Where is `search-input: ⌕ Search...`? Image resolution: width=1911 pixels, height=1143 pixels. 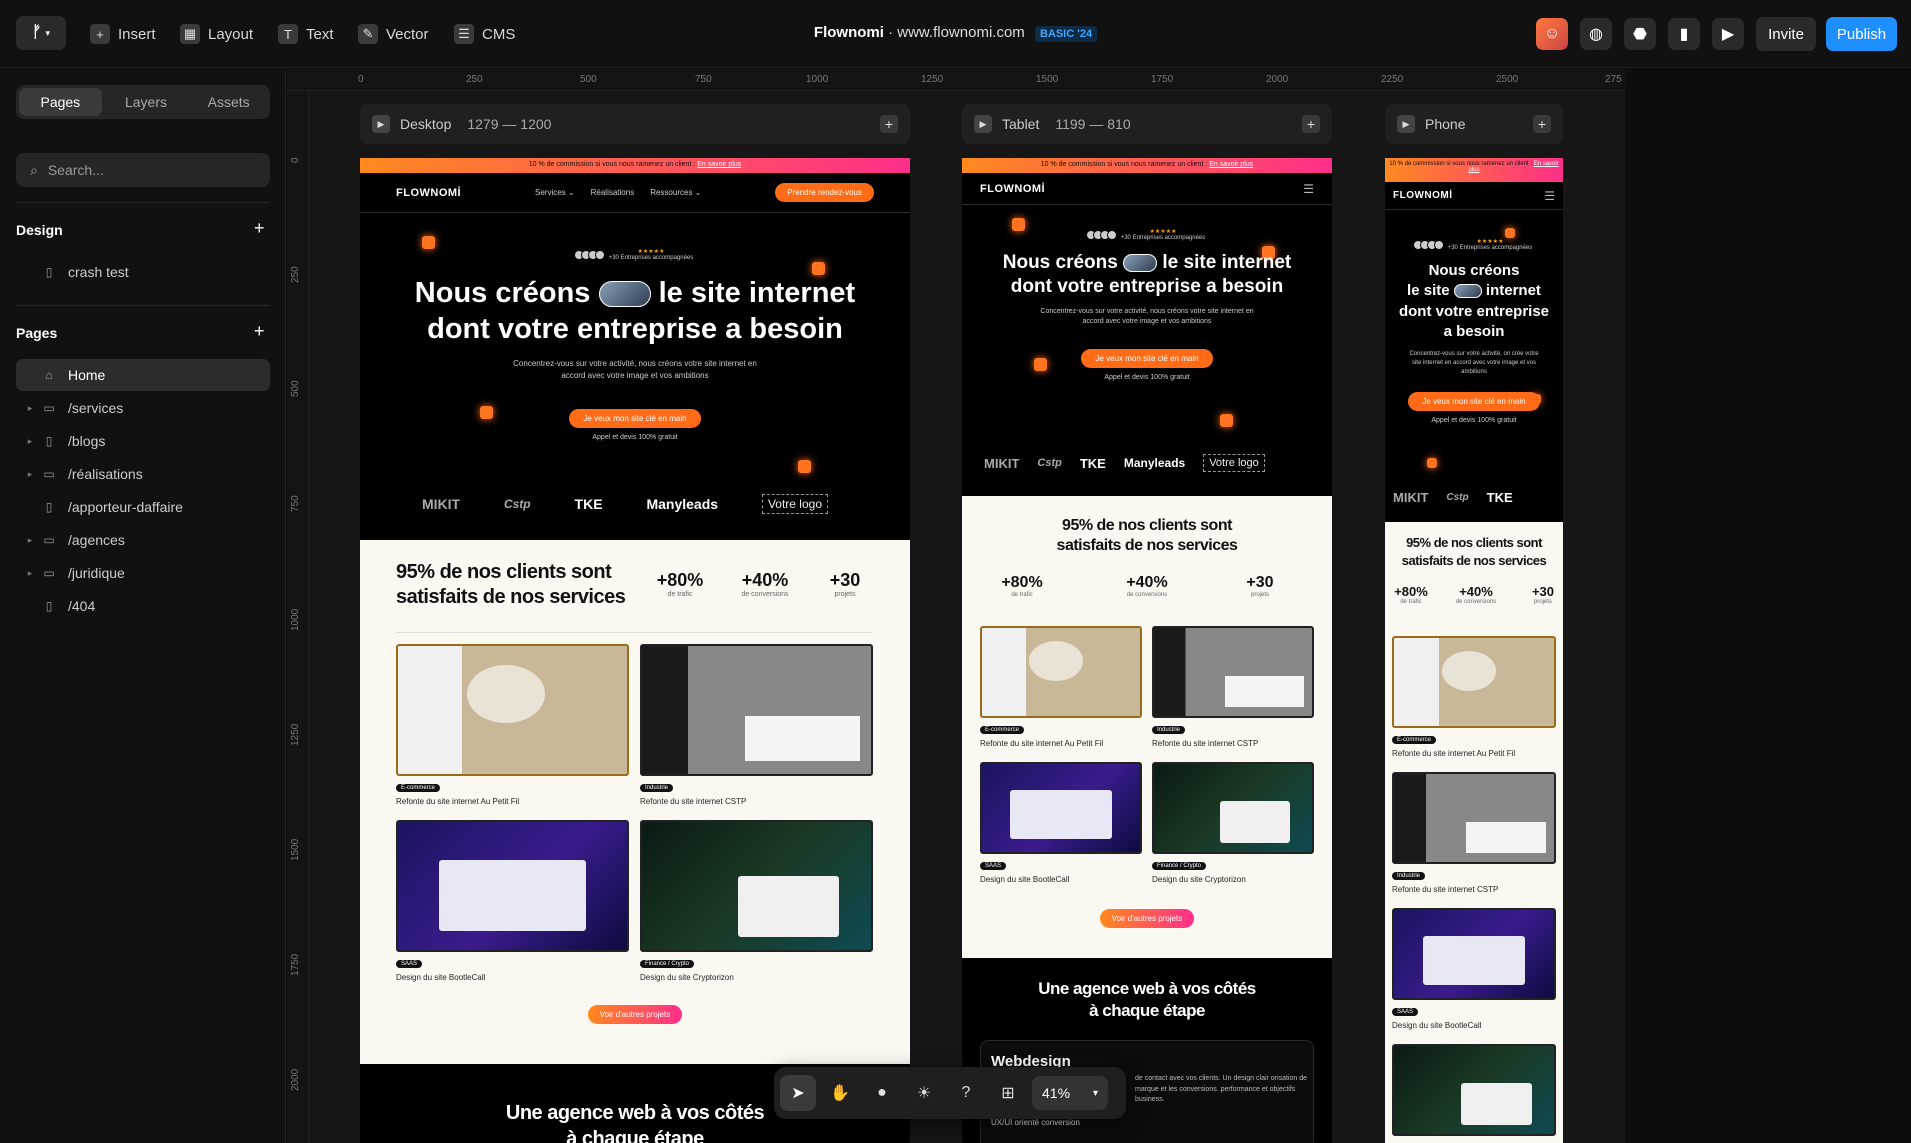 search-input: ⌕ Search... is located at coordinates (143, 170).